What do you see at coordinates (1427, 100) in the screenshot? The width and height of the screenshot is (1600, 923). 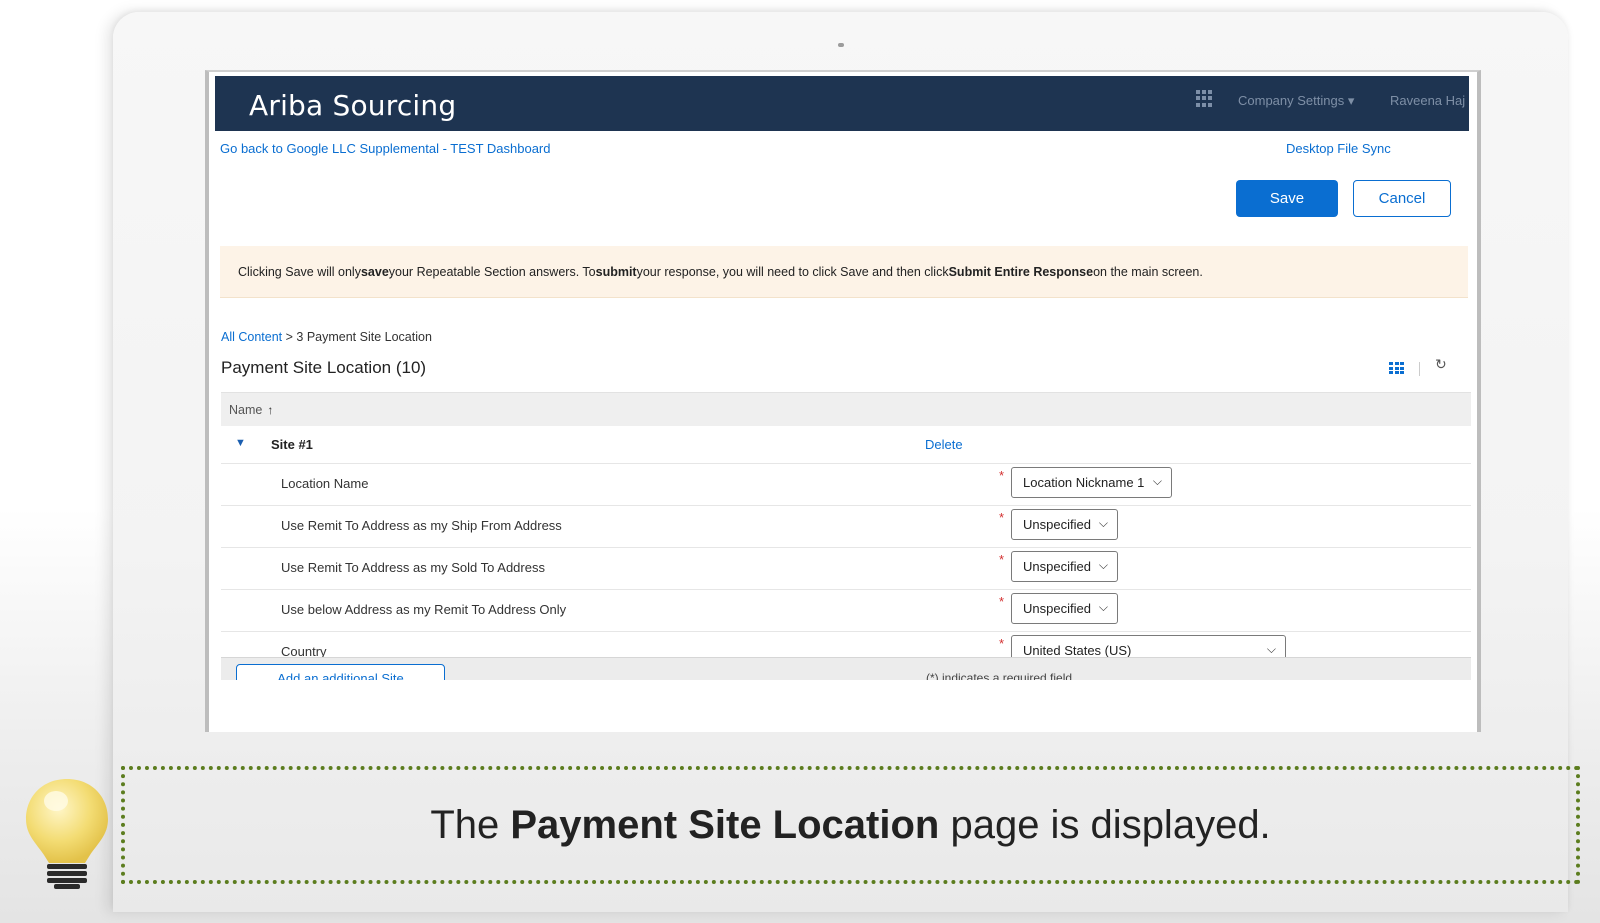 I see `user-menu: Raveena Haj` at bounding box center [1427, 100].